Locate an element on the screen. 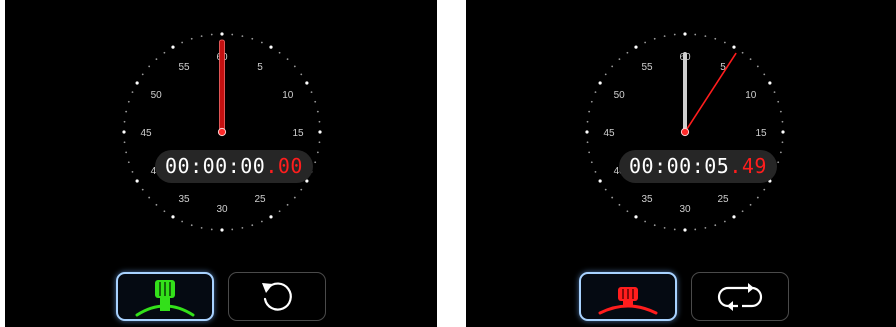  lap-button is located at coordinates (740, 296).